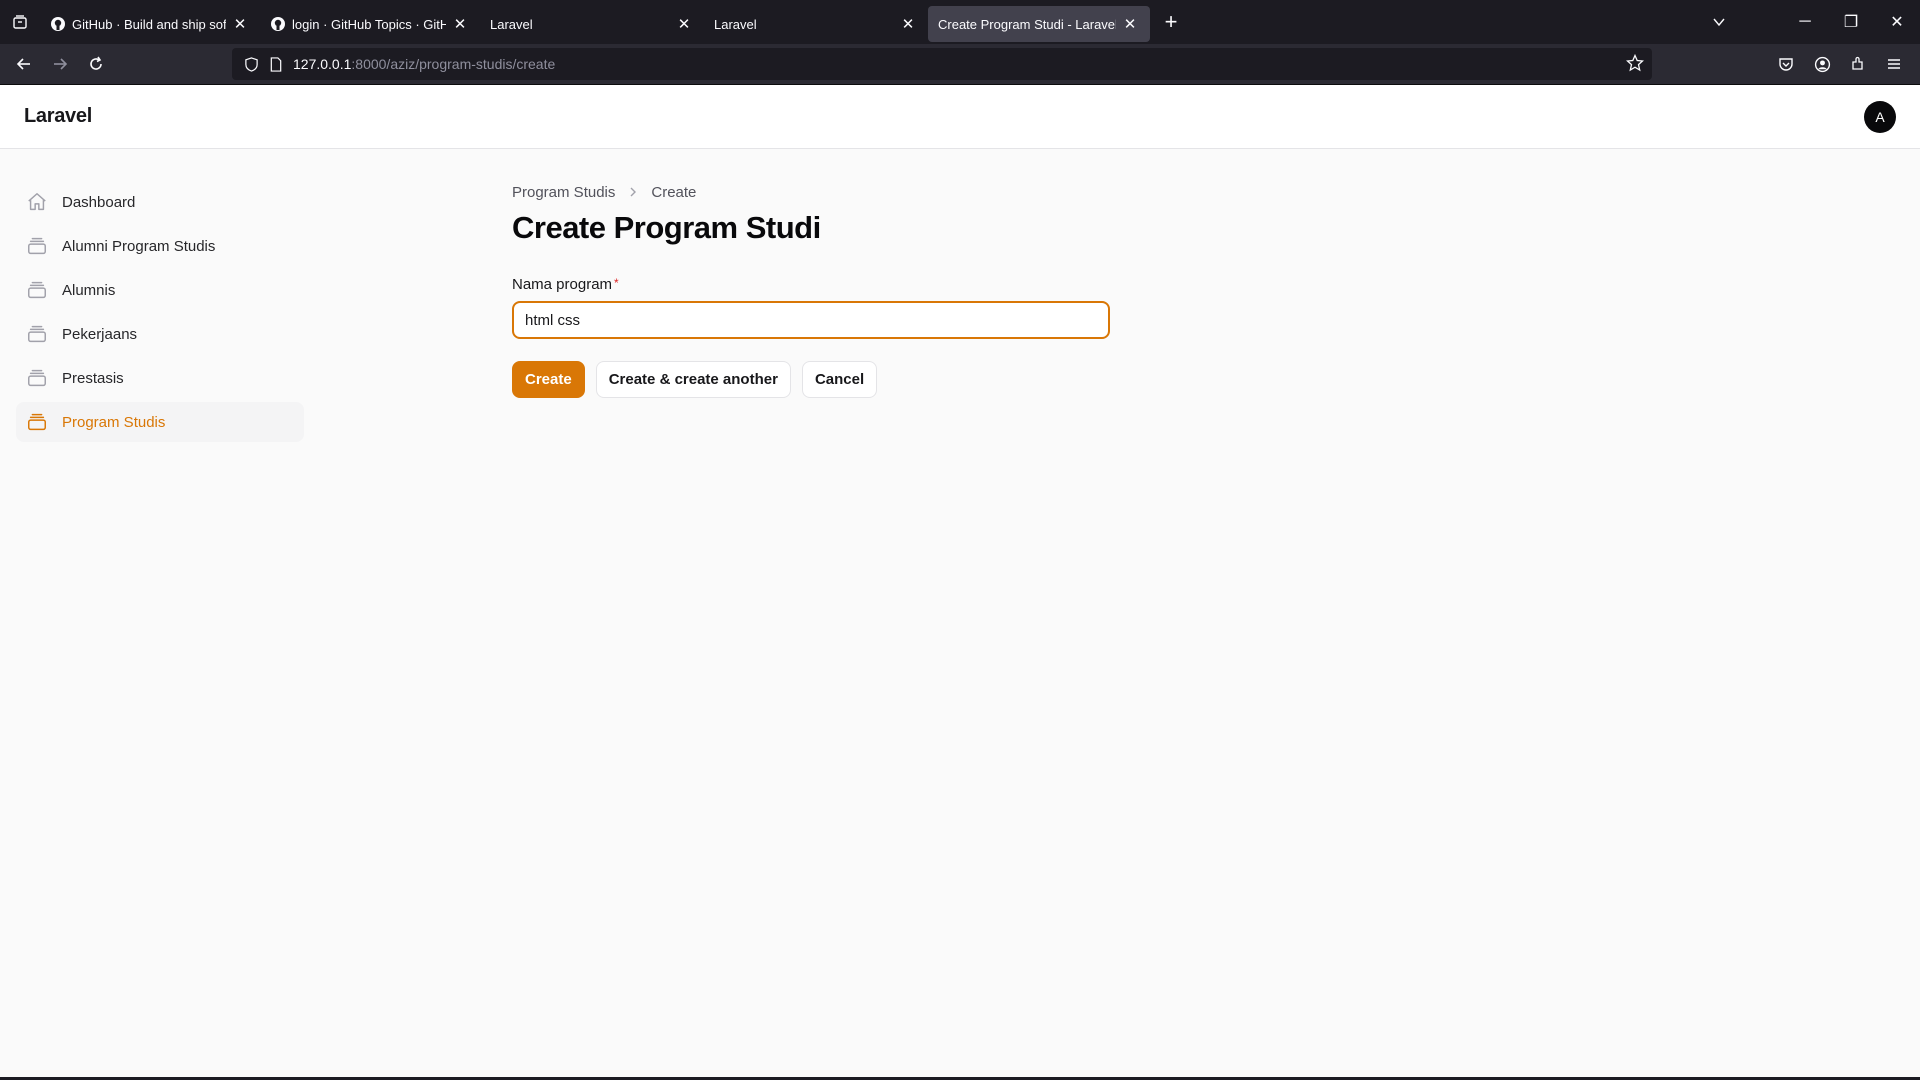  What do you see at coordinates (562, 284) in the screenshot?
I see `field-label-text: Nama program` at bounding box center [562, 284].